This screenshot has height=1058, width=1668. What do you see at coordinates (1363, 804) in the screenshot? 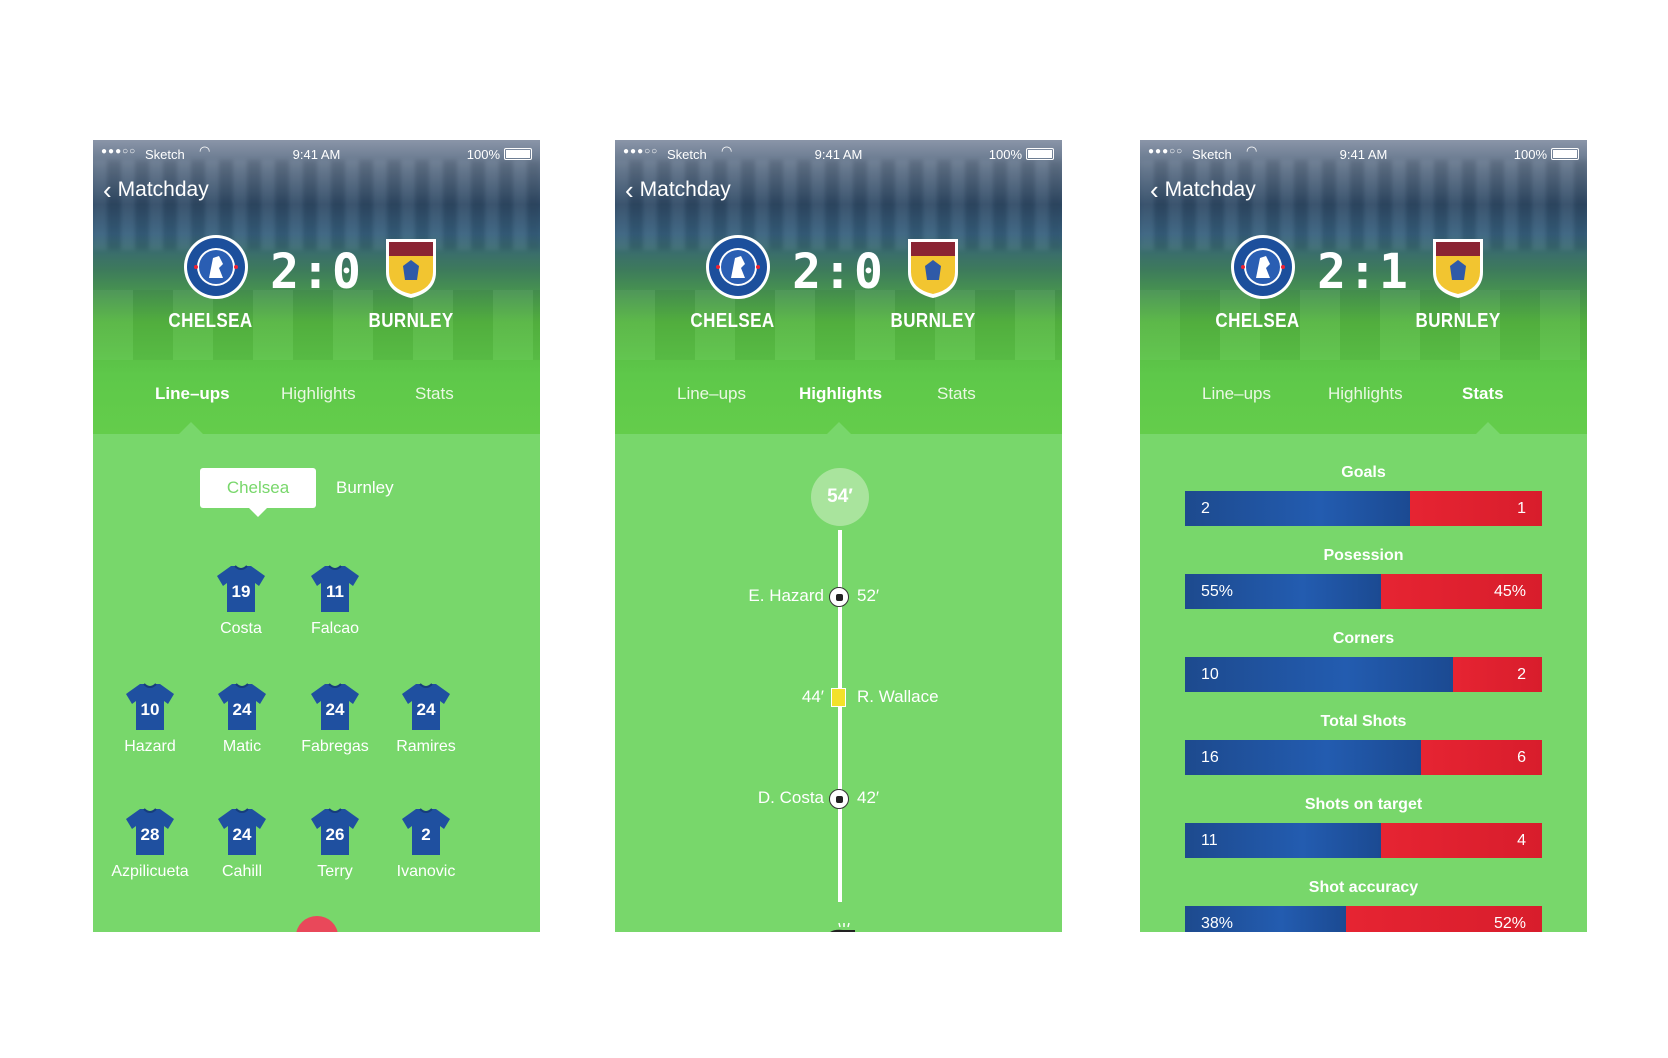
I see `stat-label: Shots on target` at bounding box center [1363, 804].